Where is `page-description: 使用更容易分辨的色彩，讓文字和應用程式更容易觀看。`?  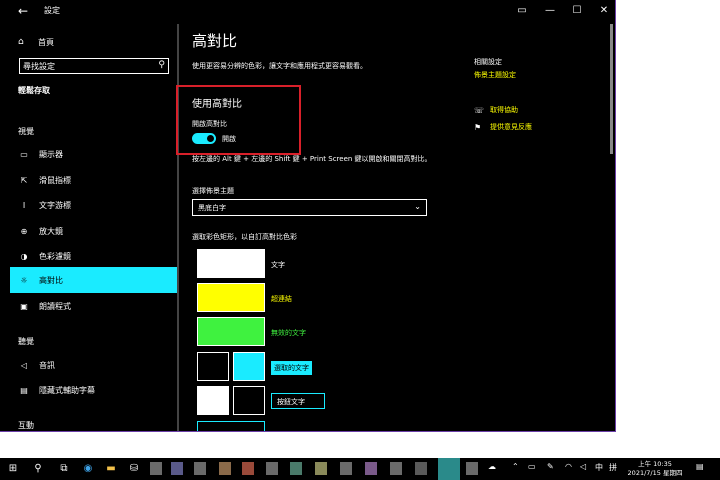
page-description: 使用更容易分辨的色彩，讓文字和應用程式更容易觀看。 is located at coordinates (279, 66).